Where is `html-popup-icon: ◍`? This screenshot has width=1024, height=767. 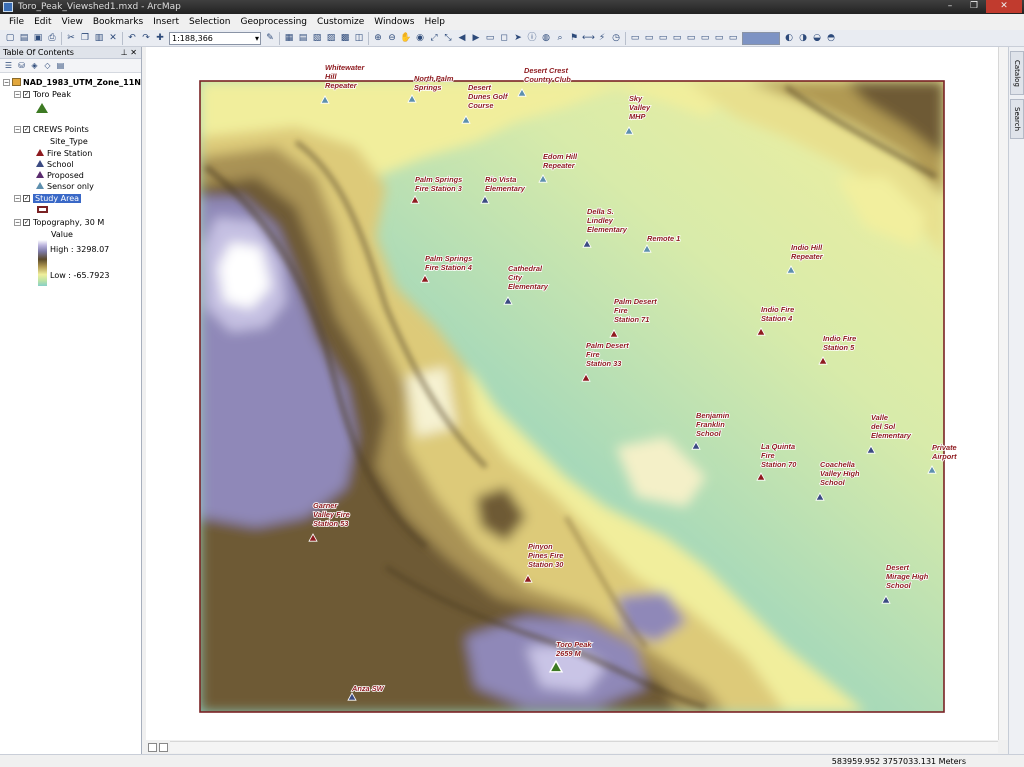
html-popup-icon: ◍ is located at coordinates (546, 38).